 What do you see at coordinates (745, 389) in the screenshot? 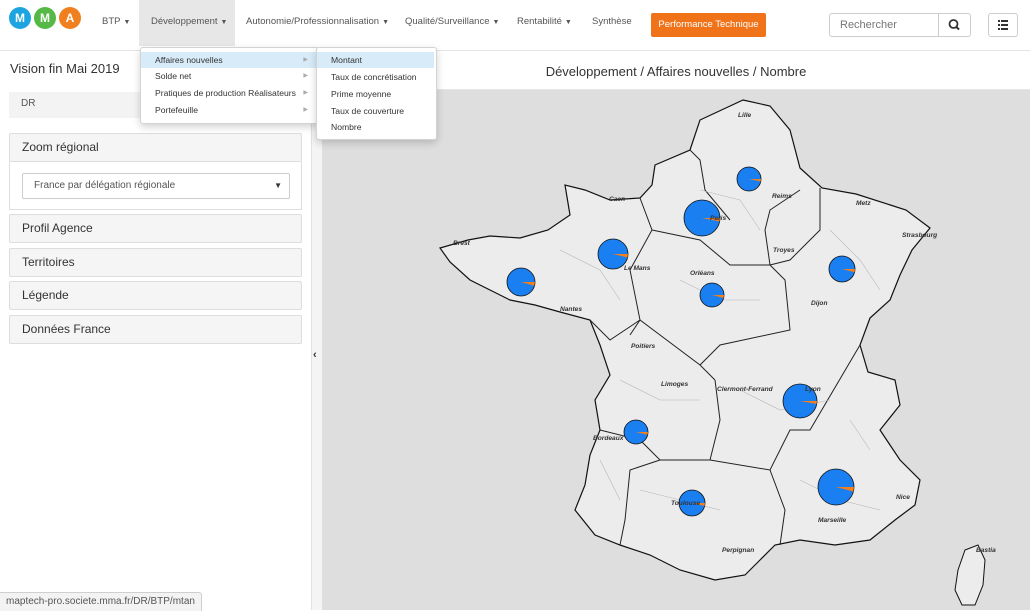
I see `city-label: Clermont-Ferrand` at bounding box center [745, 389].